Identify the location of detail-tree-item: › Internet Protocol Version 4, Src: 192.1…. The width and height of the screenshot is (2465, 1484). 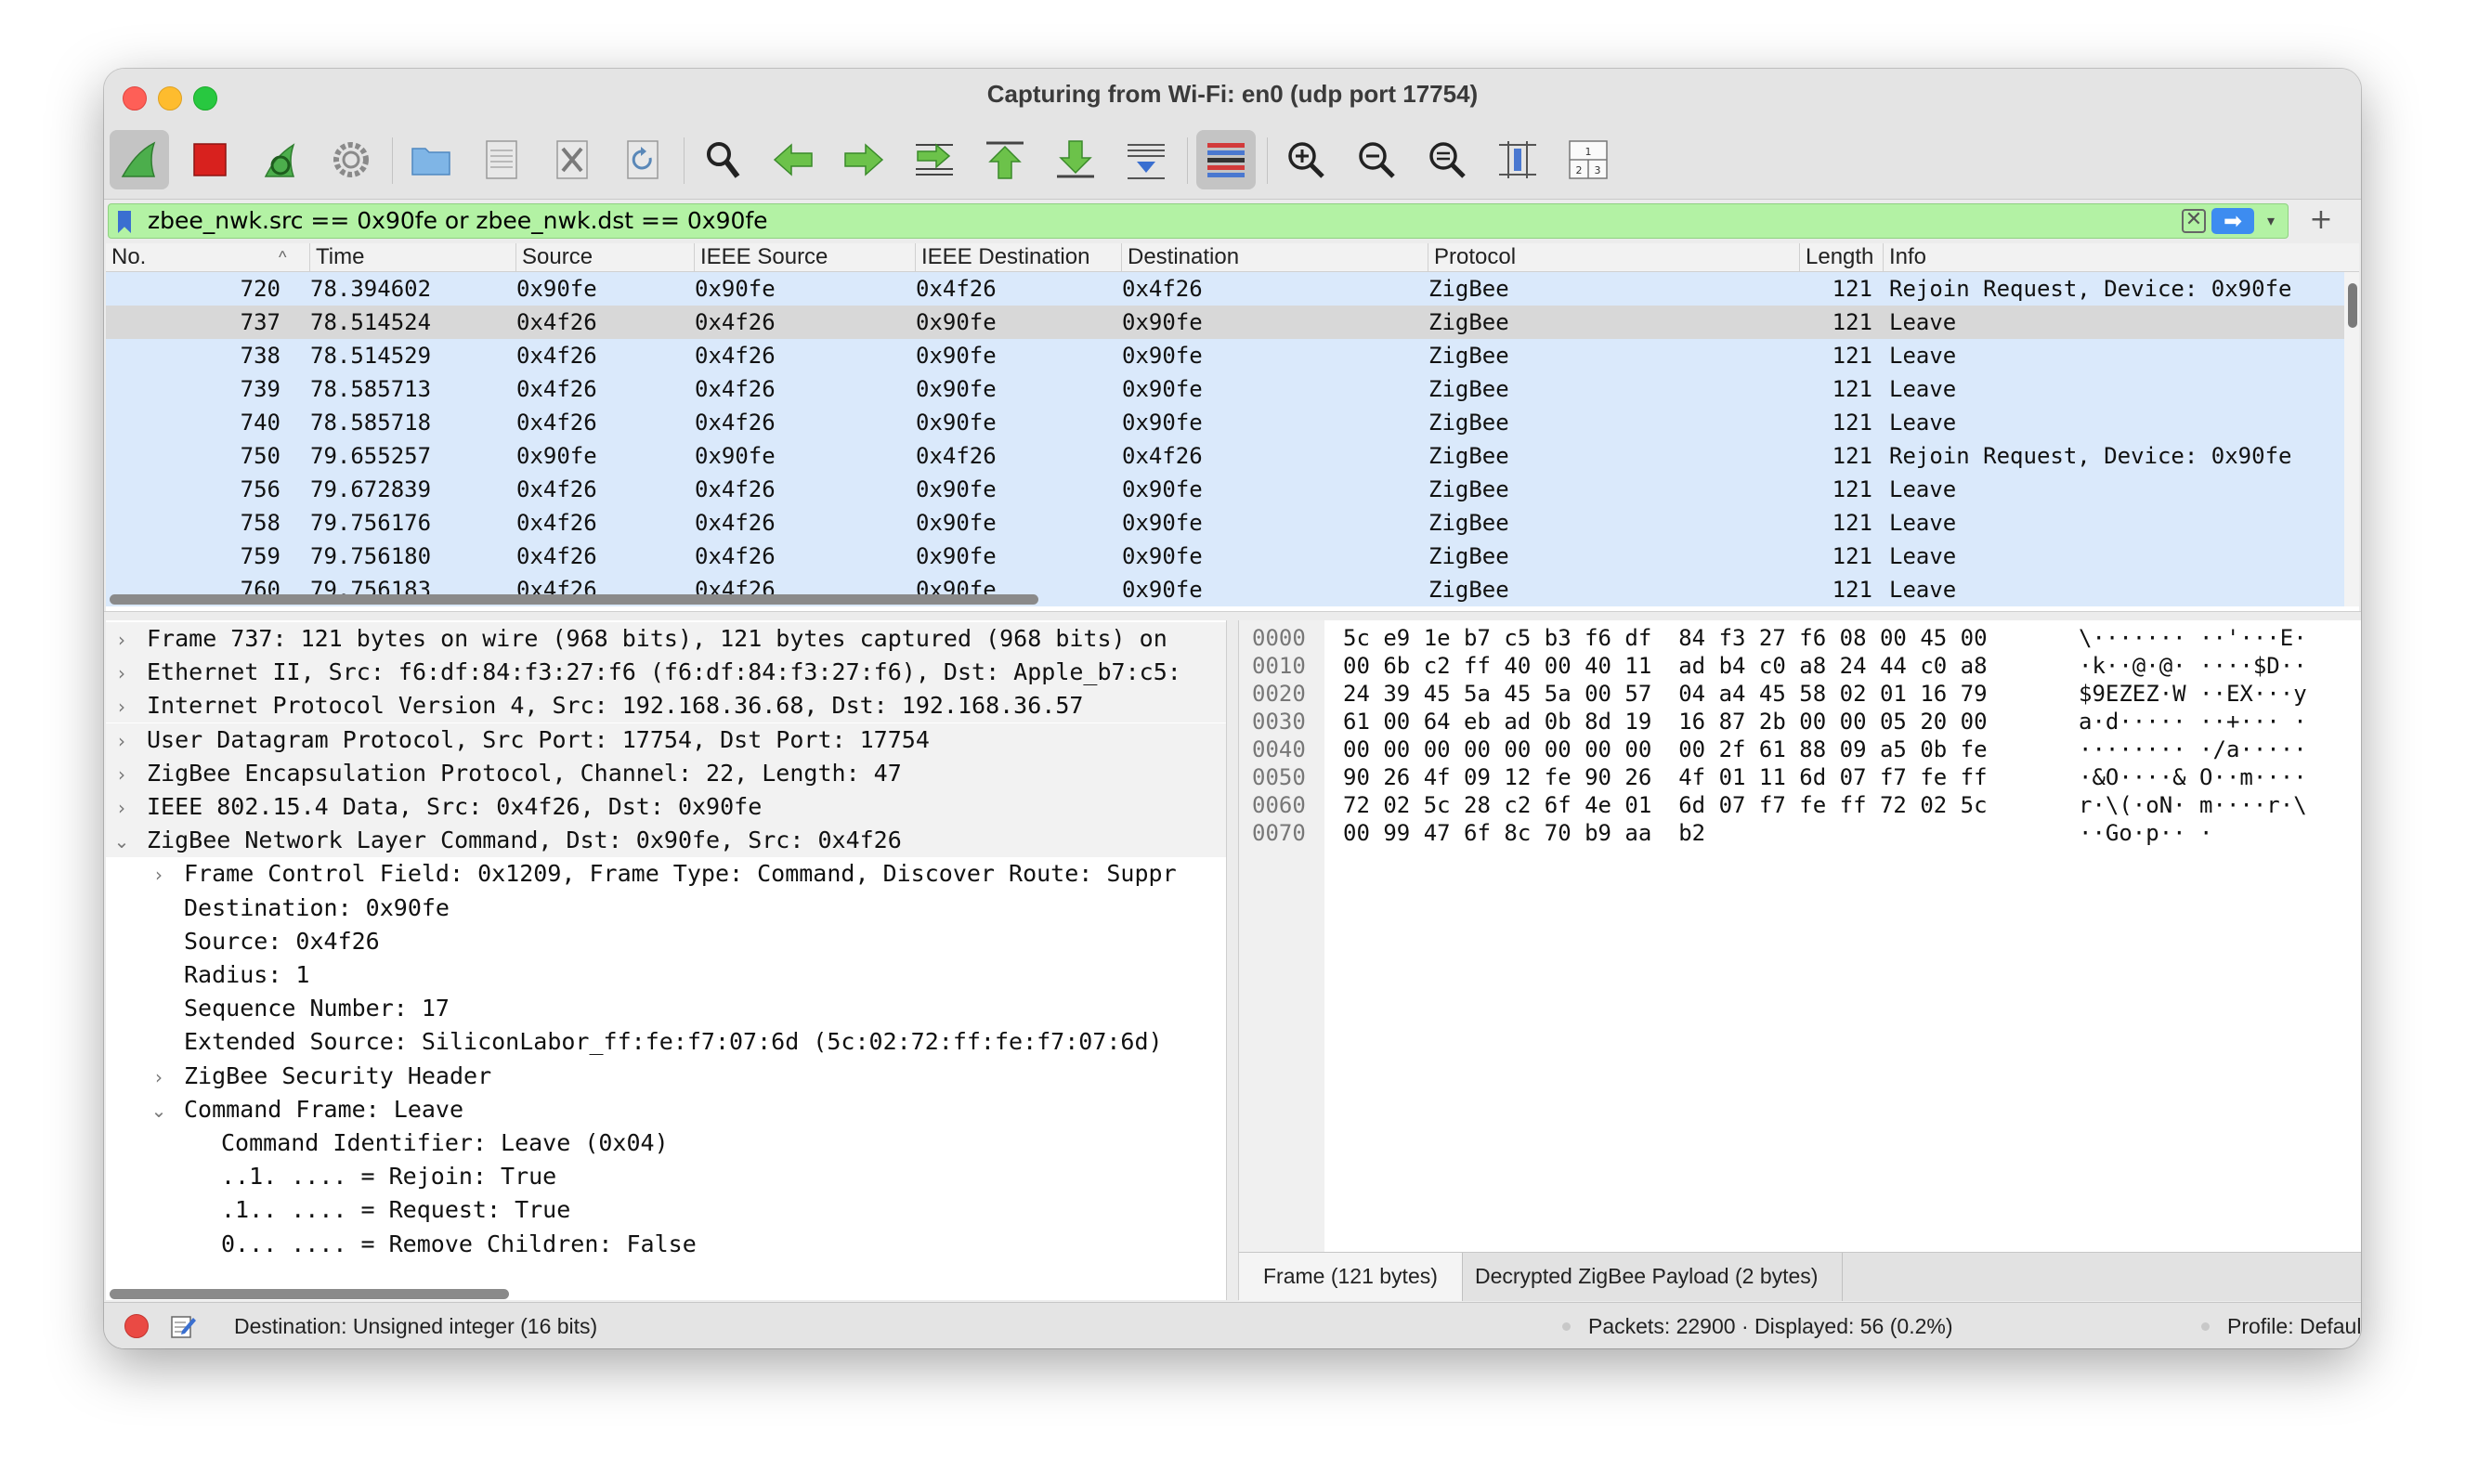
(666, 706).